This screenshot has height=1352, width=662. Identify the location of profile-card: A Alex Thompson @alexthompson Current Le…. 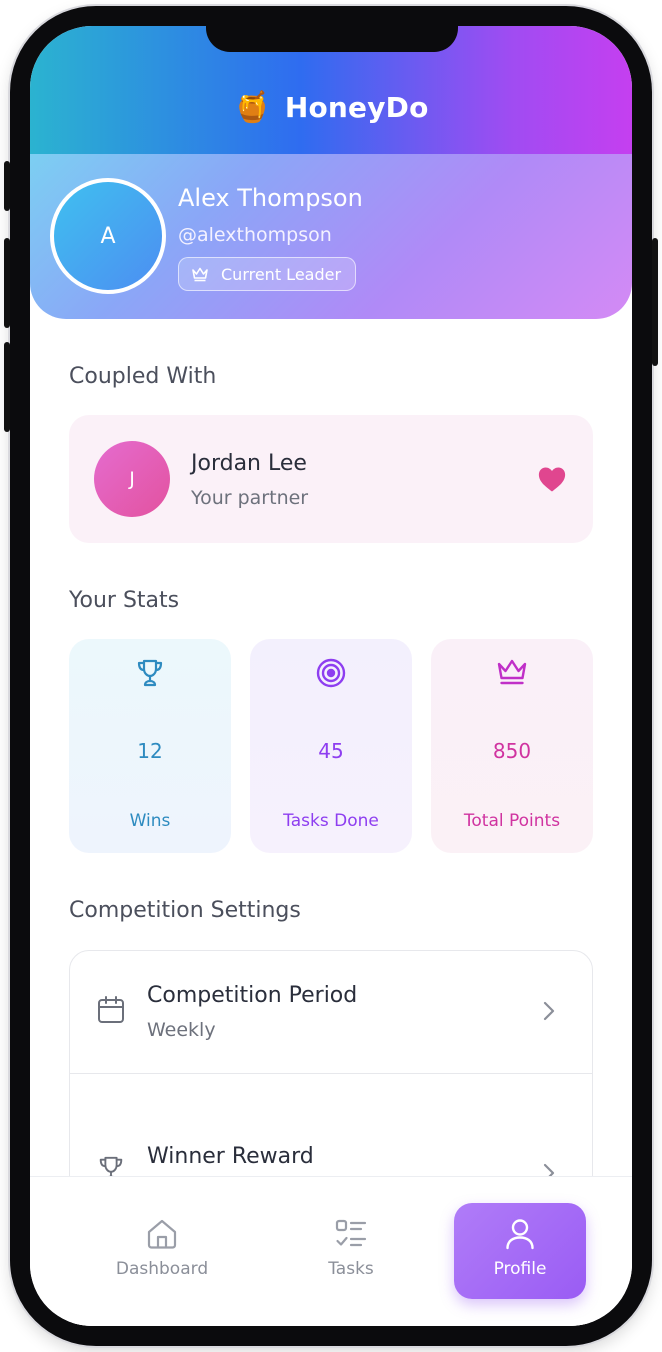
(331, 236).